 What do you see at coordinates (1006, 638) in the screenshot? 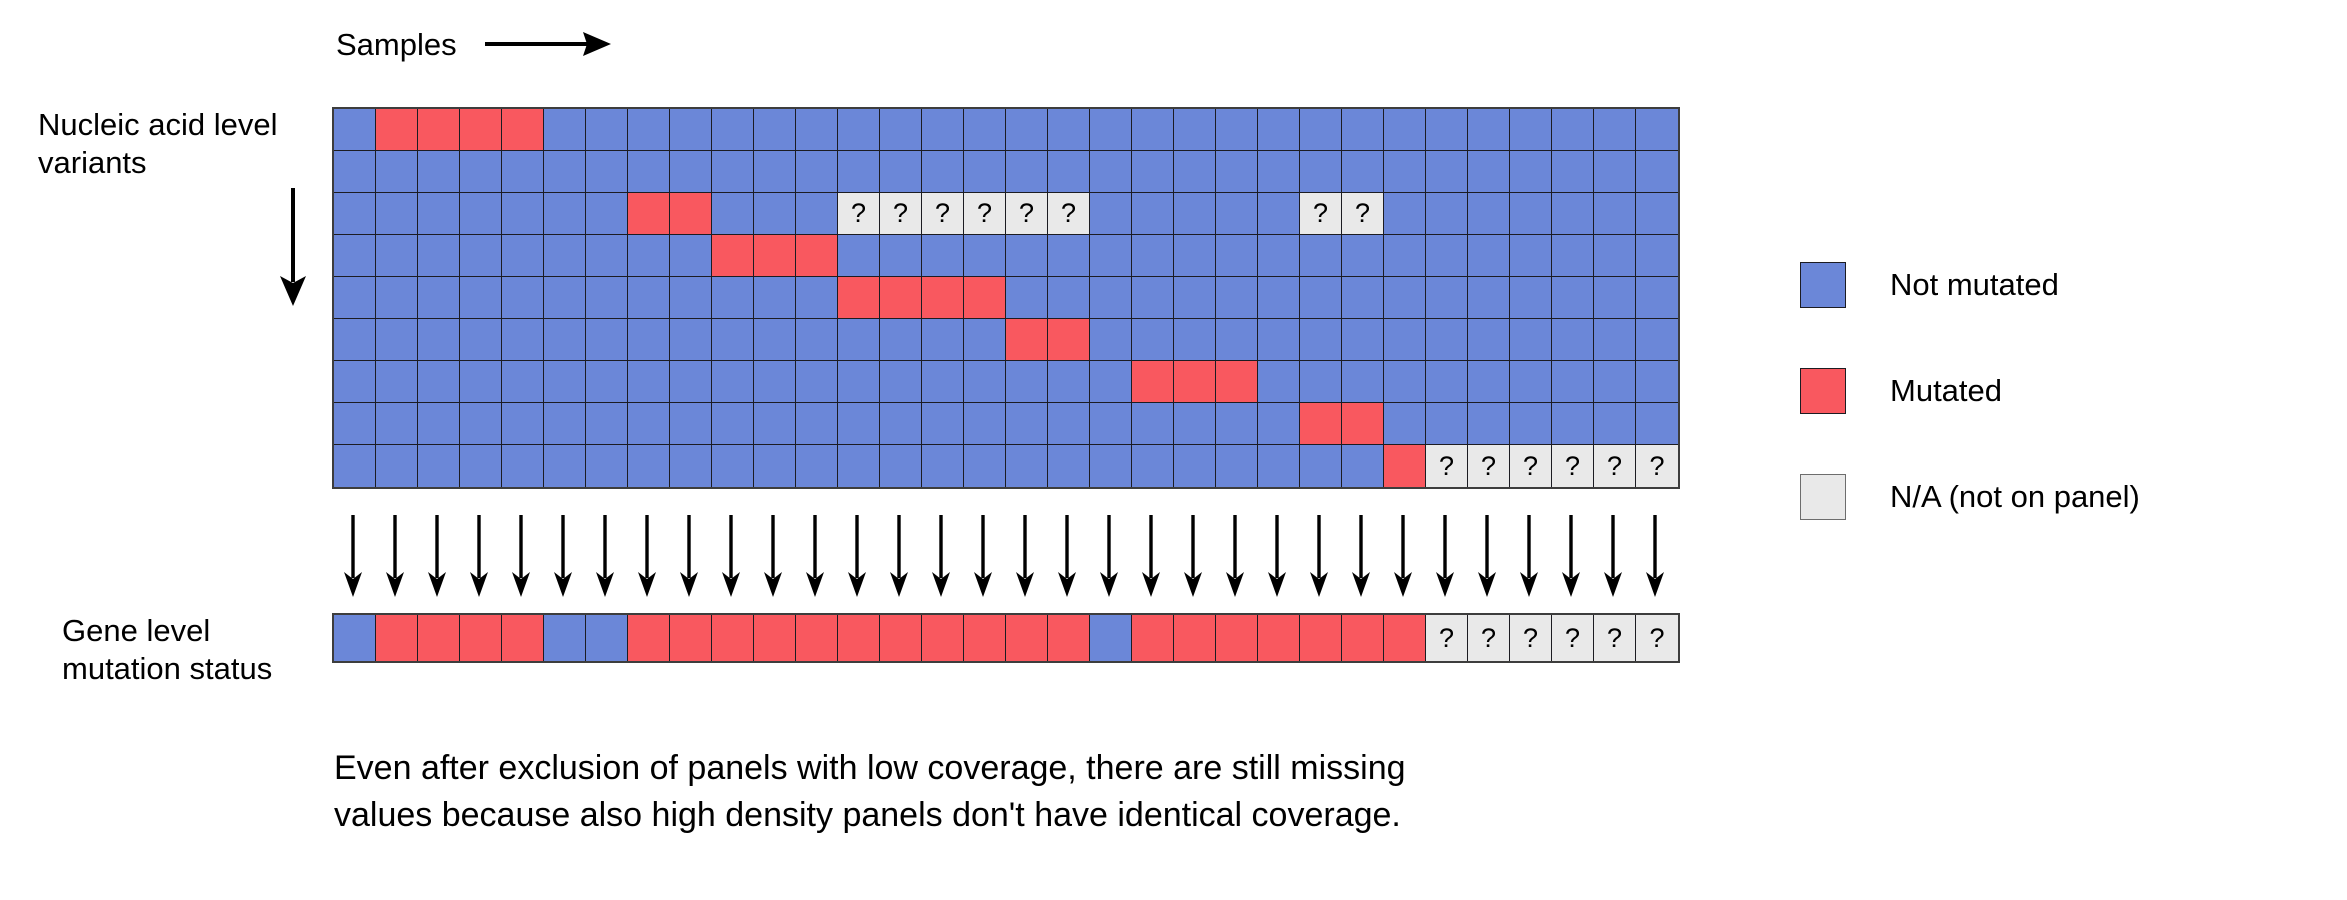
I see `gene-level-status-grid: ??????` at bounding box center [1006, 638].